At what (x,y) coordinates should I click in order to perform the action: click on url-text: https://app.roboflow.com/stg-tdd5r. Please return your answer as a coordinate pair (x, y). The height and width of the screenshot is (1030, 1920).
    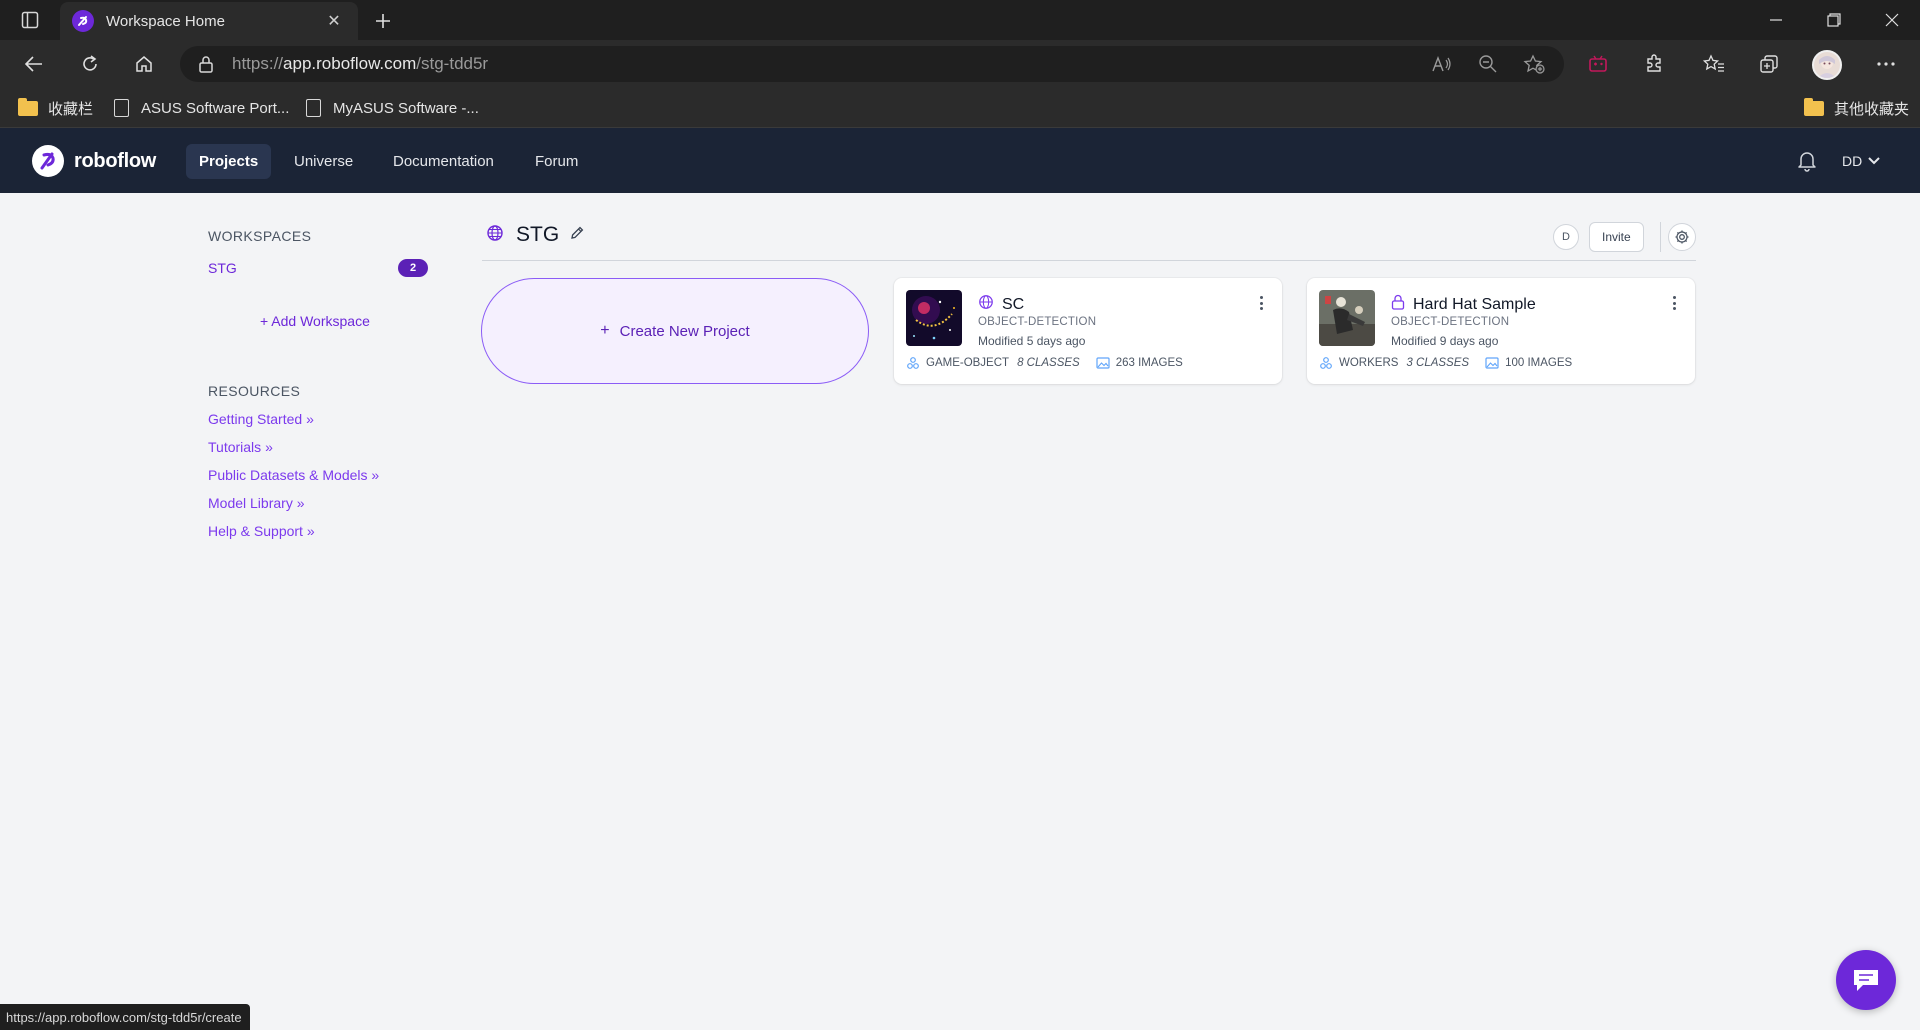
    Looking at the image, I should click on (360, 63).